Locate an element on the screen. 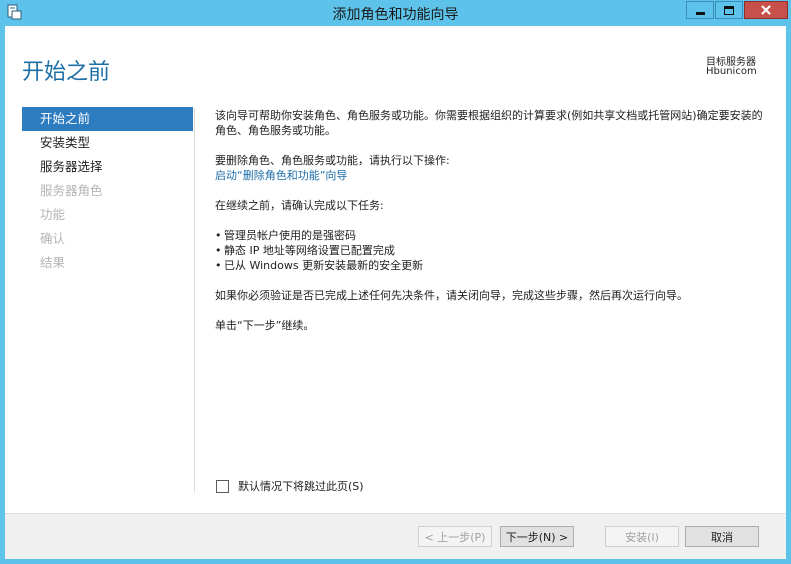 The height and width of the screenshot is (564, 791). wizard-nav: 开始之前 安装类型 服务器选择 服务器角色 功能 确认 结果 is located at coordinates (107, 191).